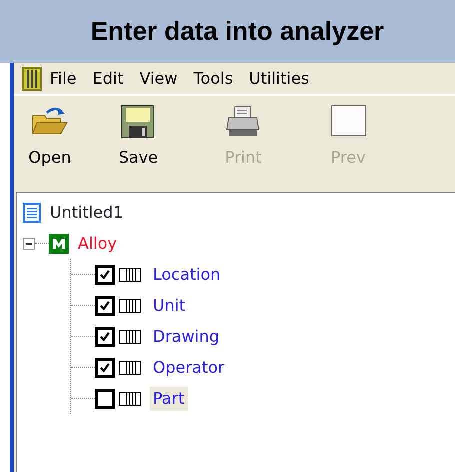  I want to click on menu-item: View, so click(159, 78).